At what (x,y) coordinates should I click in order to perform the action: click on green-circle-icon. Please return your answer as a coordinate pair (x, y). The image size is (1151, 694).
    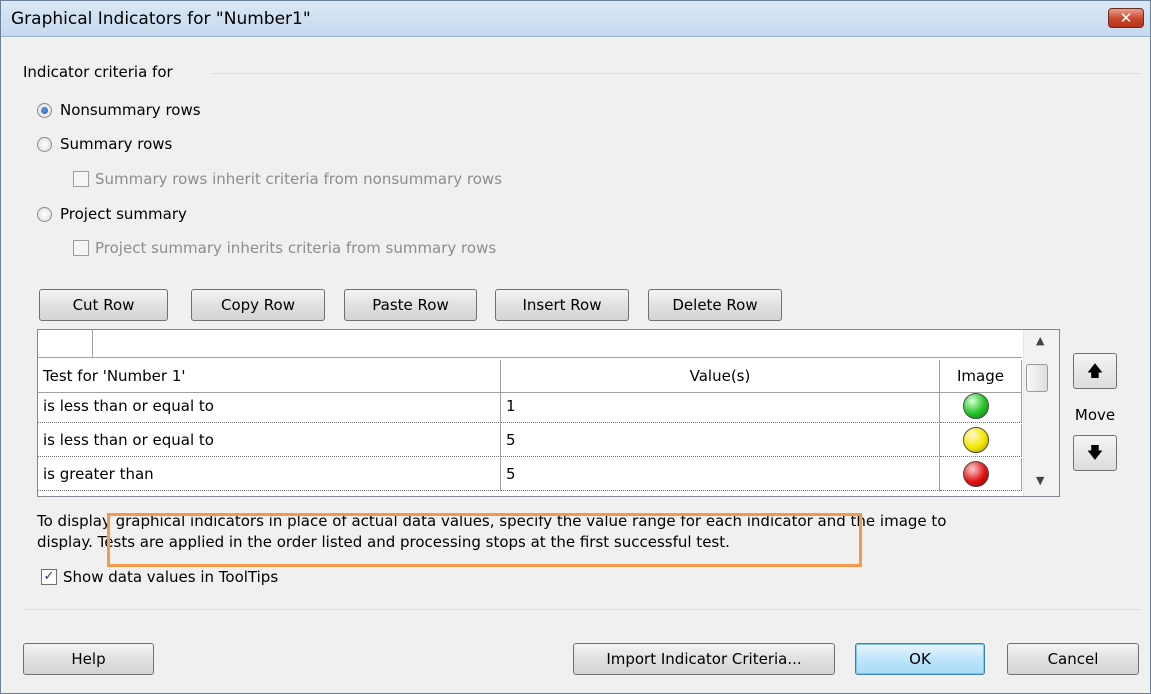
    Looking at the image, I should click on (976, 406).